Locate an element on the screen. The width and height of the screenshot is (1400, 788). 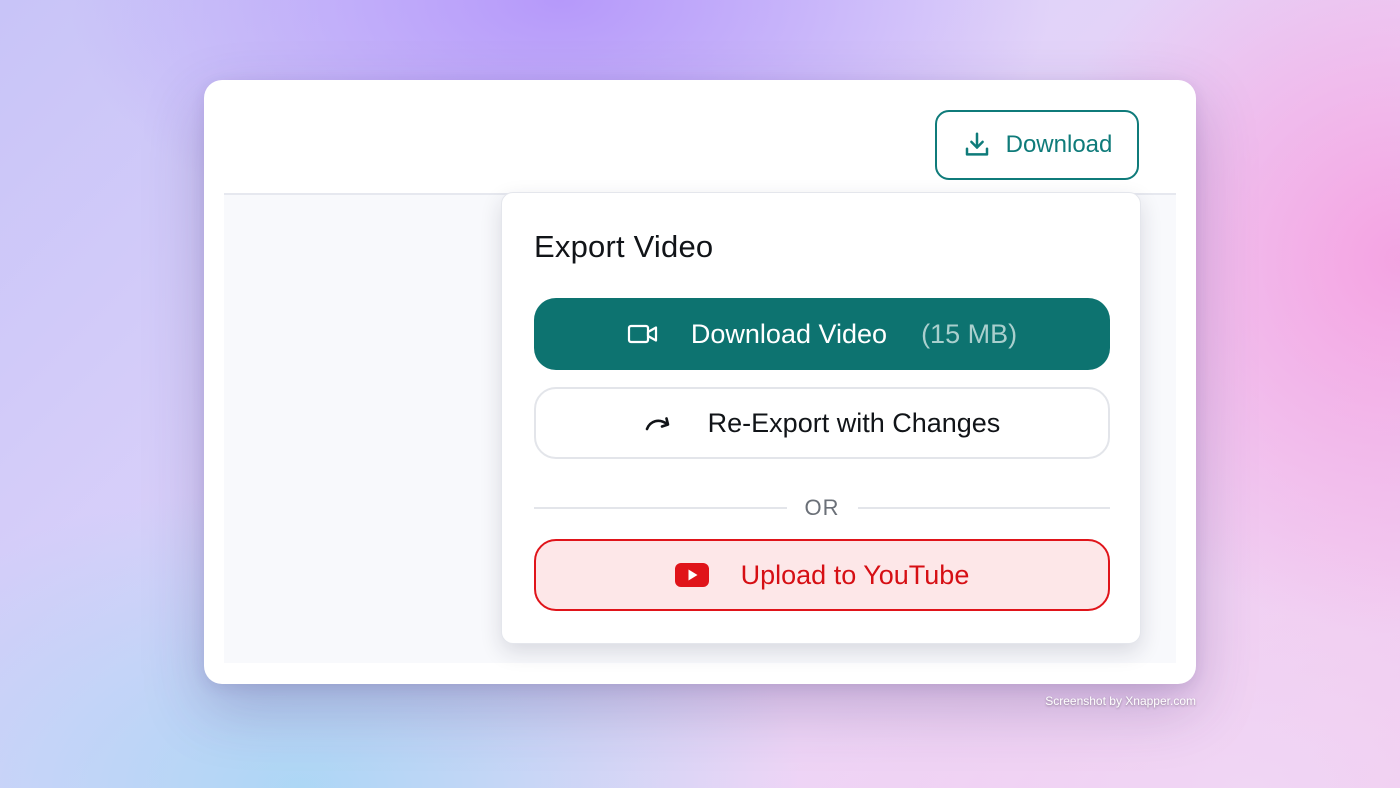
or-text: OR is located at coordinates (822, 507).